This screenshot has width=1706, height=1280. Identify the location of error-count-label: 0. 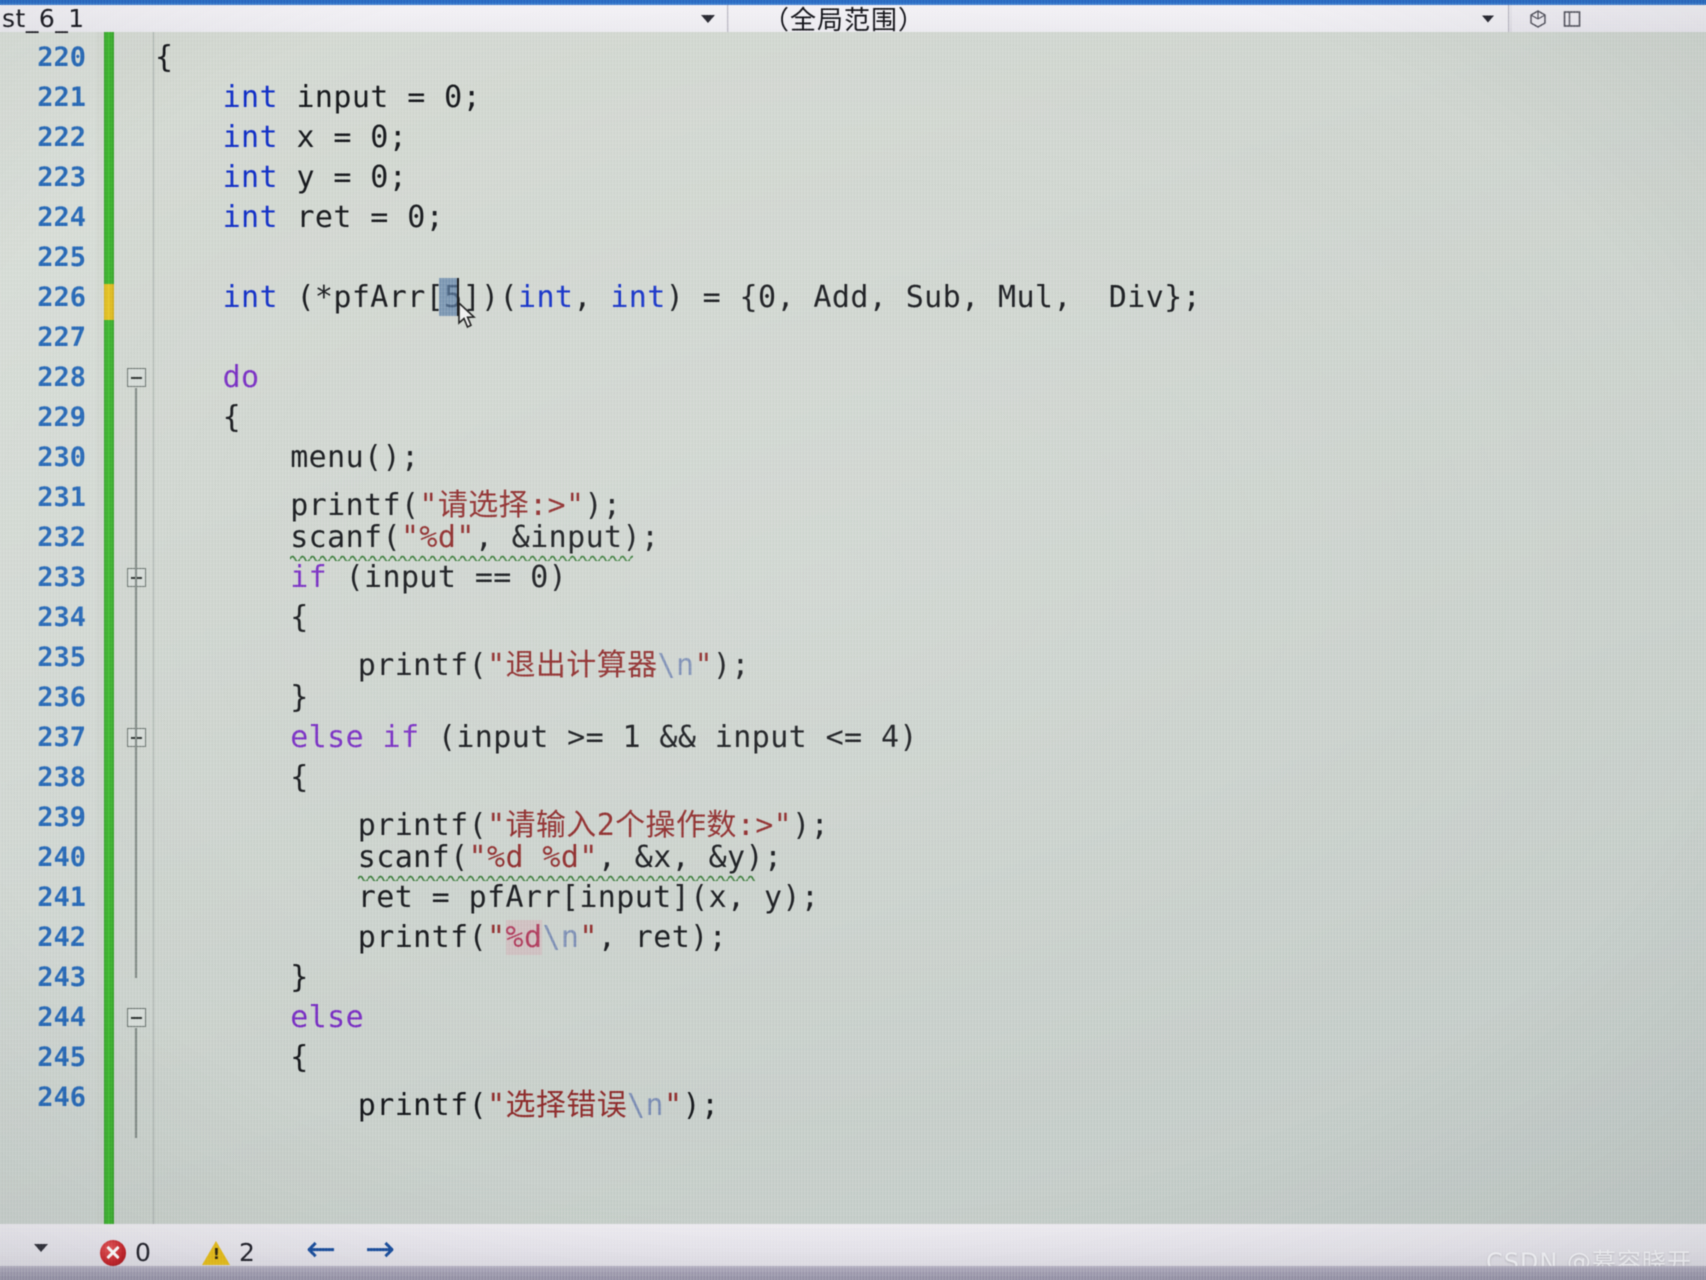
(143, 1252).